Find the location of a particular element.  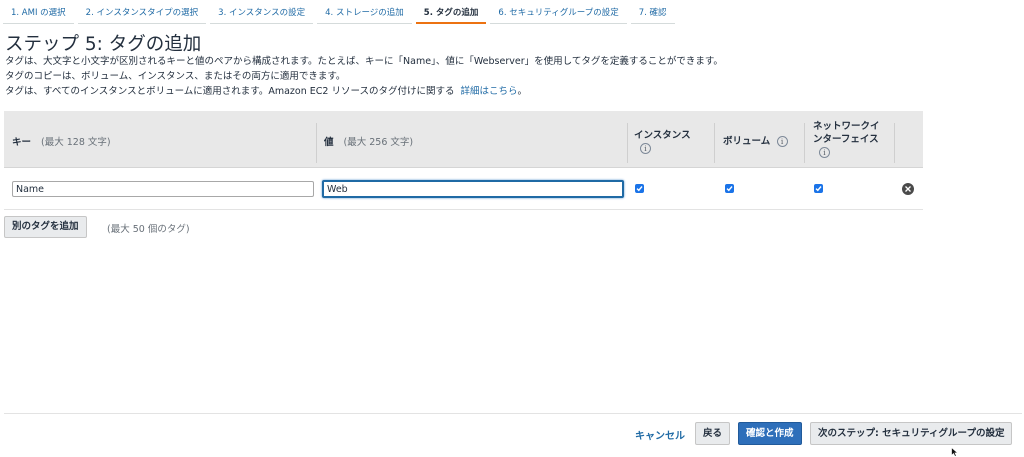

table-row is located at coordinates (463, 189).